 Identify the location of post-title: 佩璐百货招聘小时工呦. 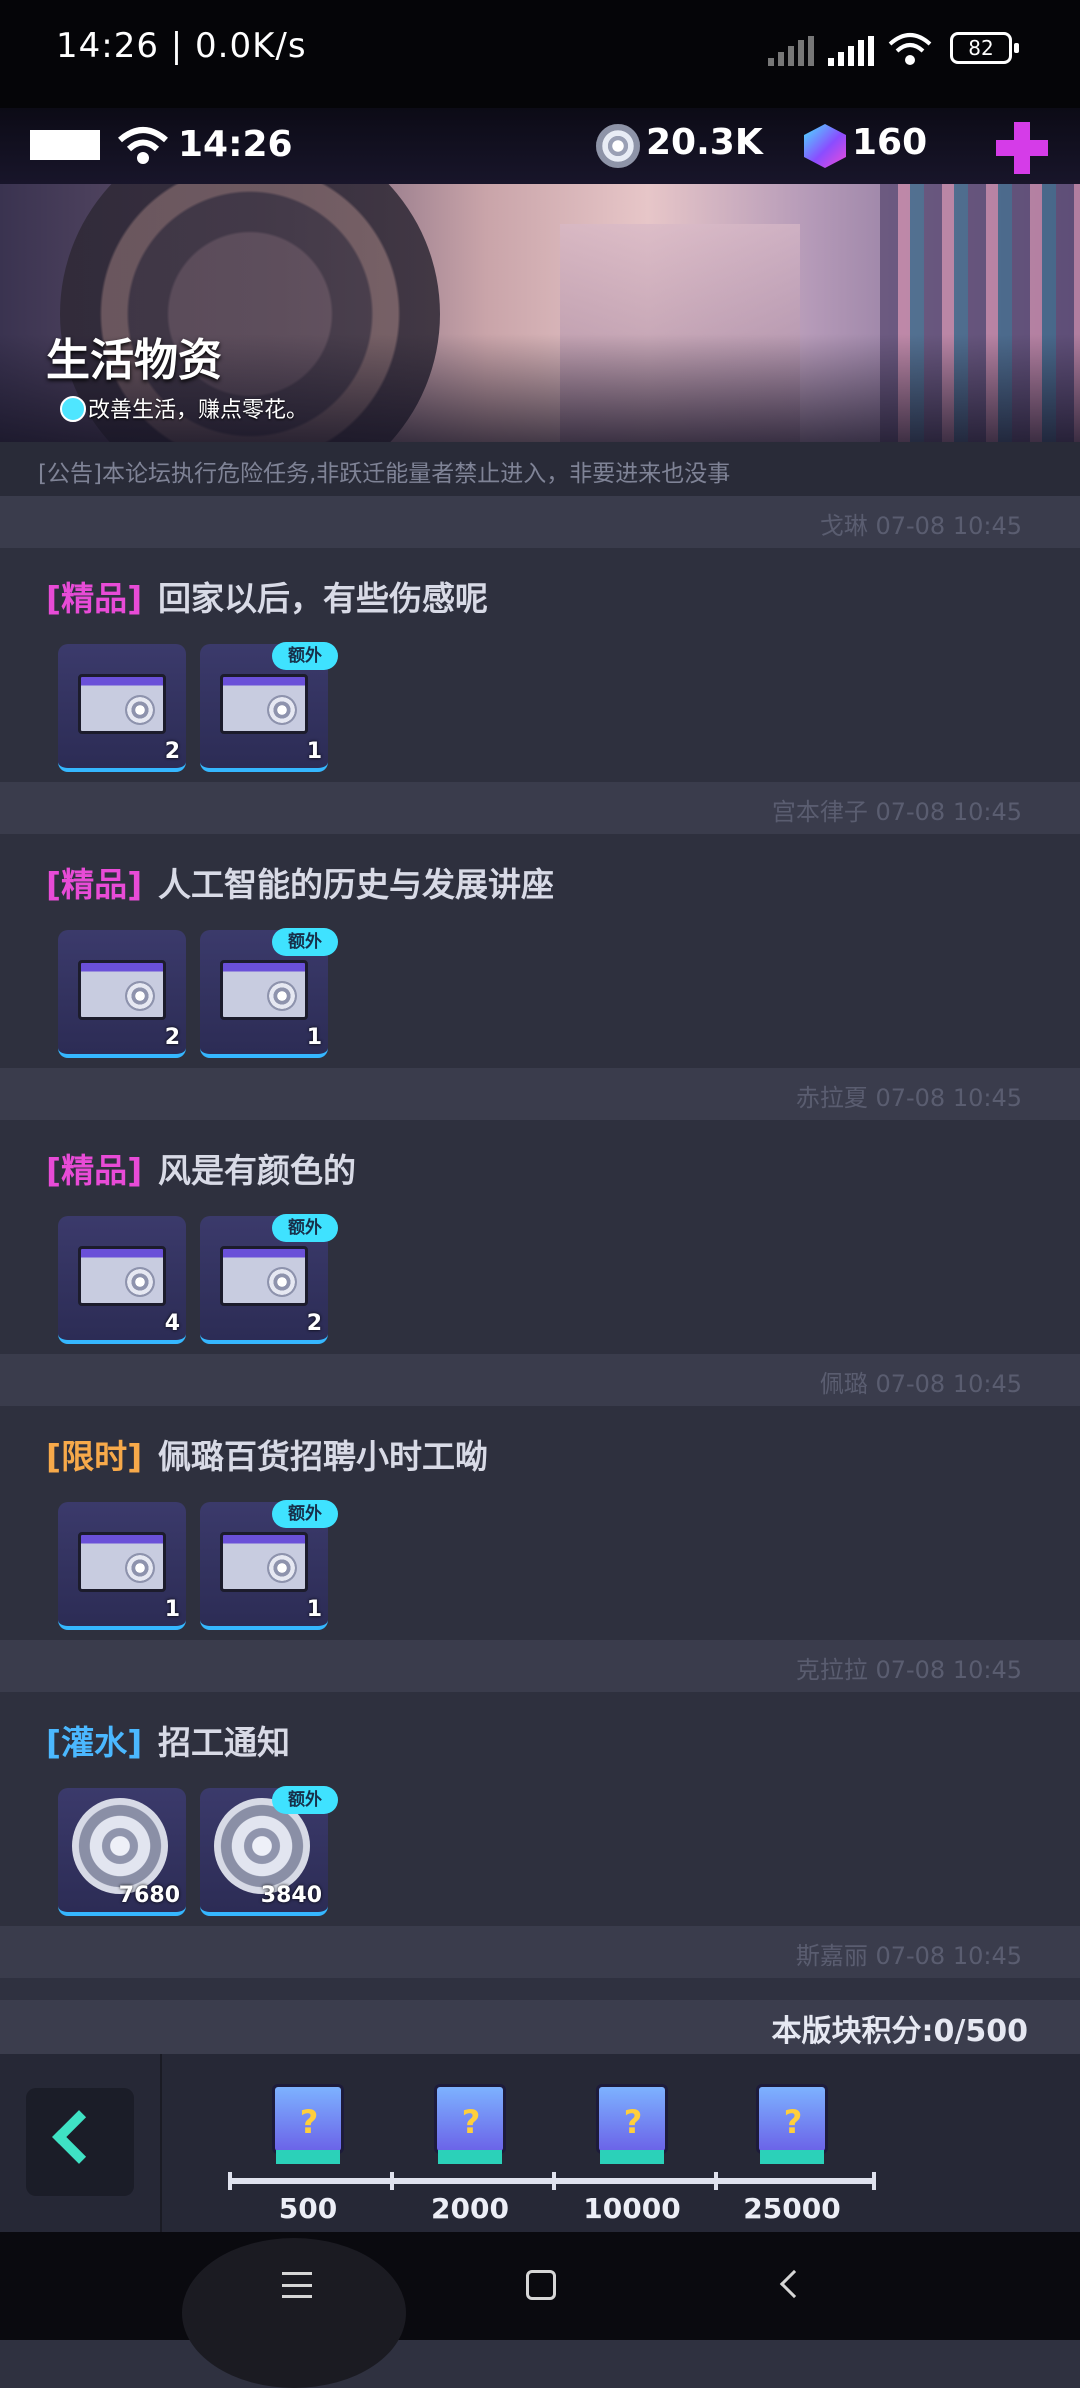
(323, 1456).